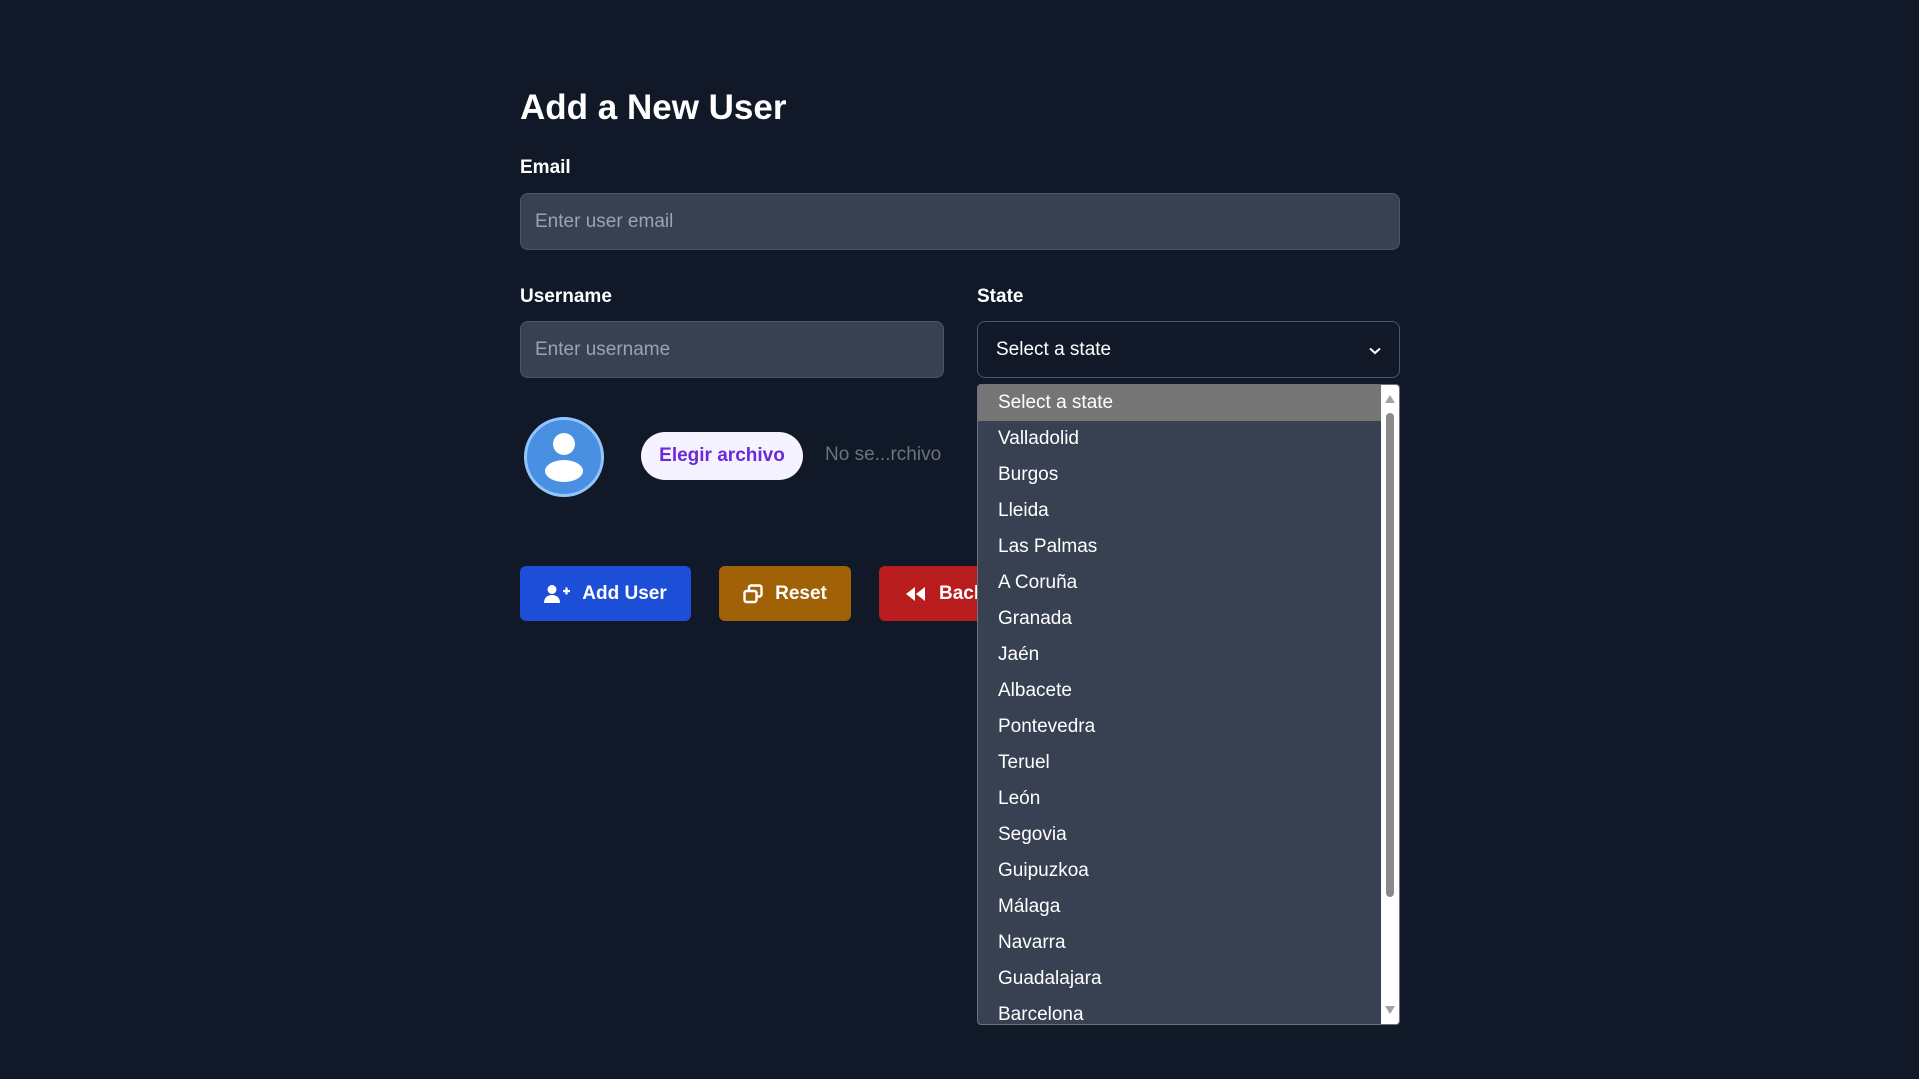 Image resolution: width=1919 pixels, height=1079 pixels. Describe the element at coordinates (1390, 399) in the screenshot. I see `scroll-up-arrow-icon` at that location.